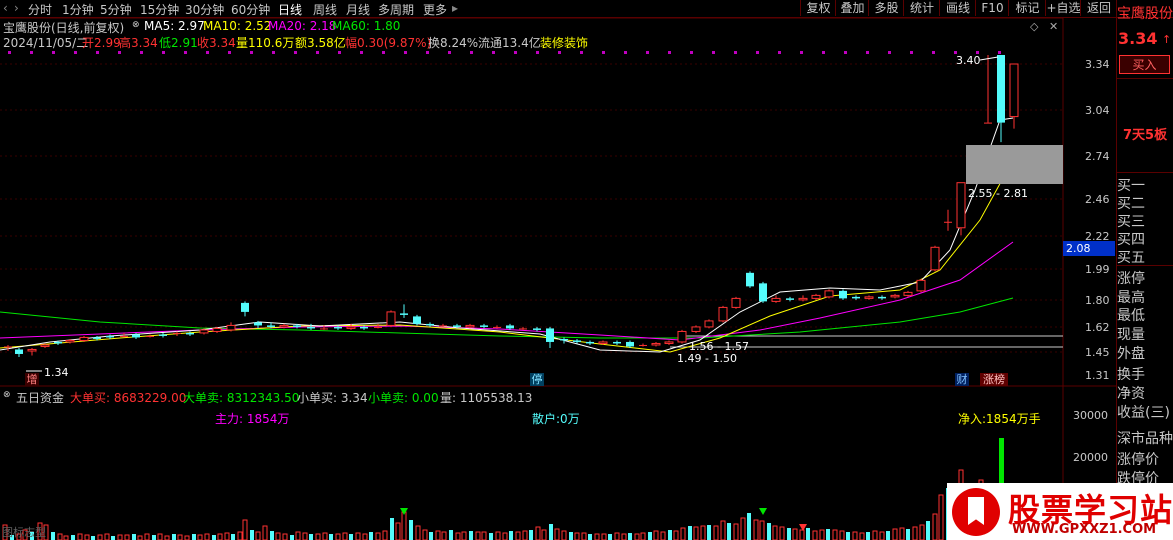  Describe the element at coordinates (1145, 135) in the screenshot. I see `limit-up-streak: 7天5板` at that location.